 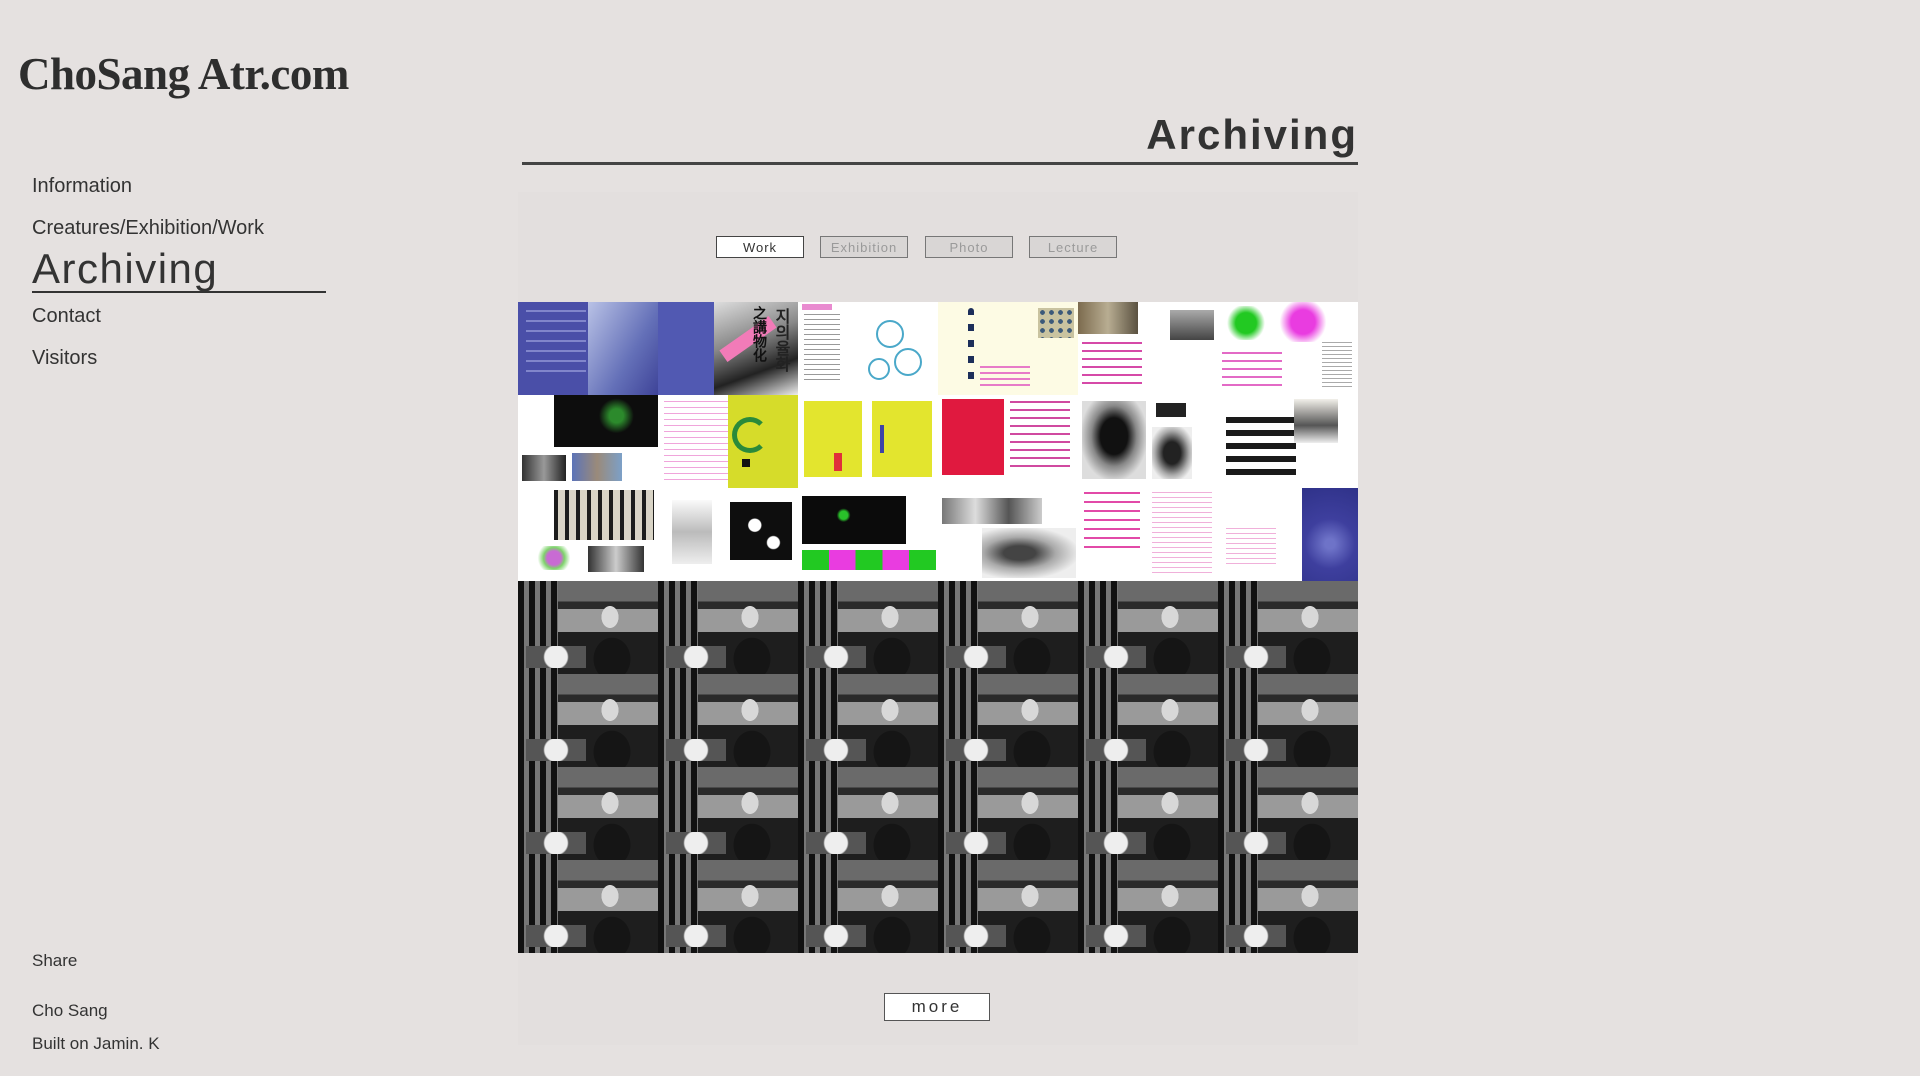 What do you see at coordinates (992, 511) in the screenshot?
I see `artwork-photo-strip` at bounding box center [992, 511].